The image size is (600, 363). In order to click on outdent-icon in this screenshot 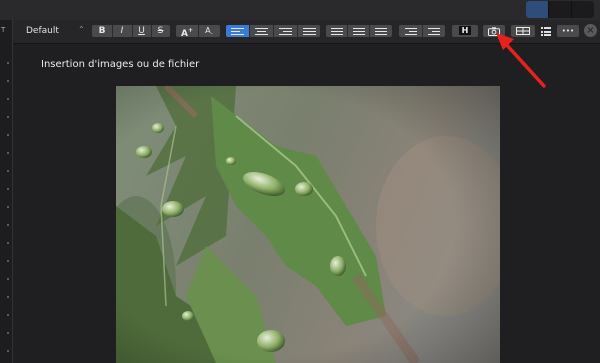, I will do `click(410, 31)`.